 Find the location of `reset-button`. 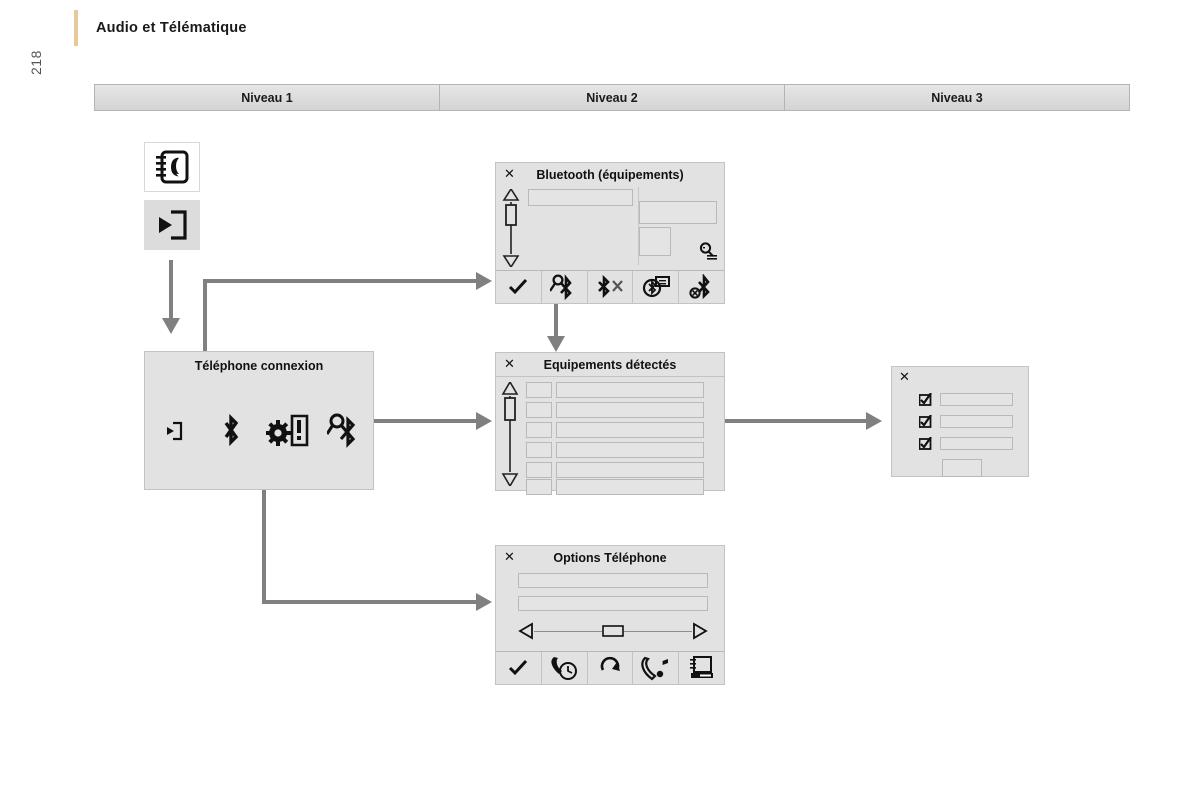

reset-button is located at coordinates (610, 668).